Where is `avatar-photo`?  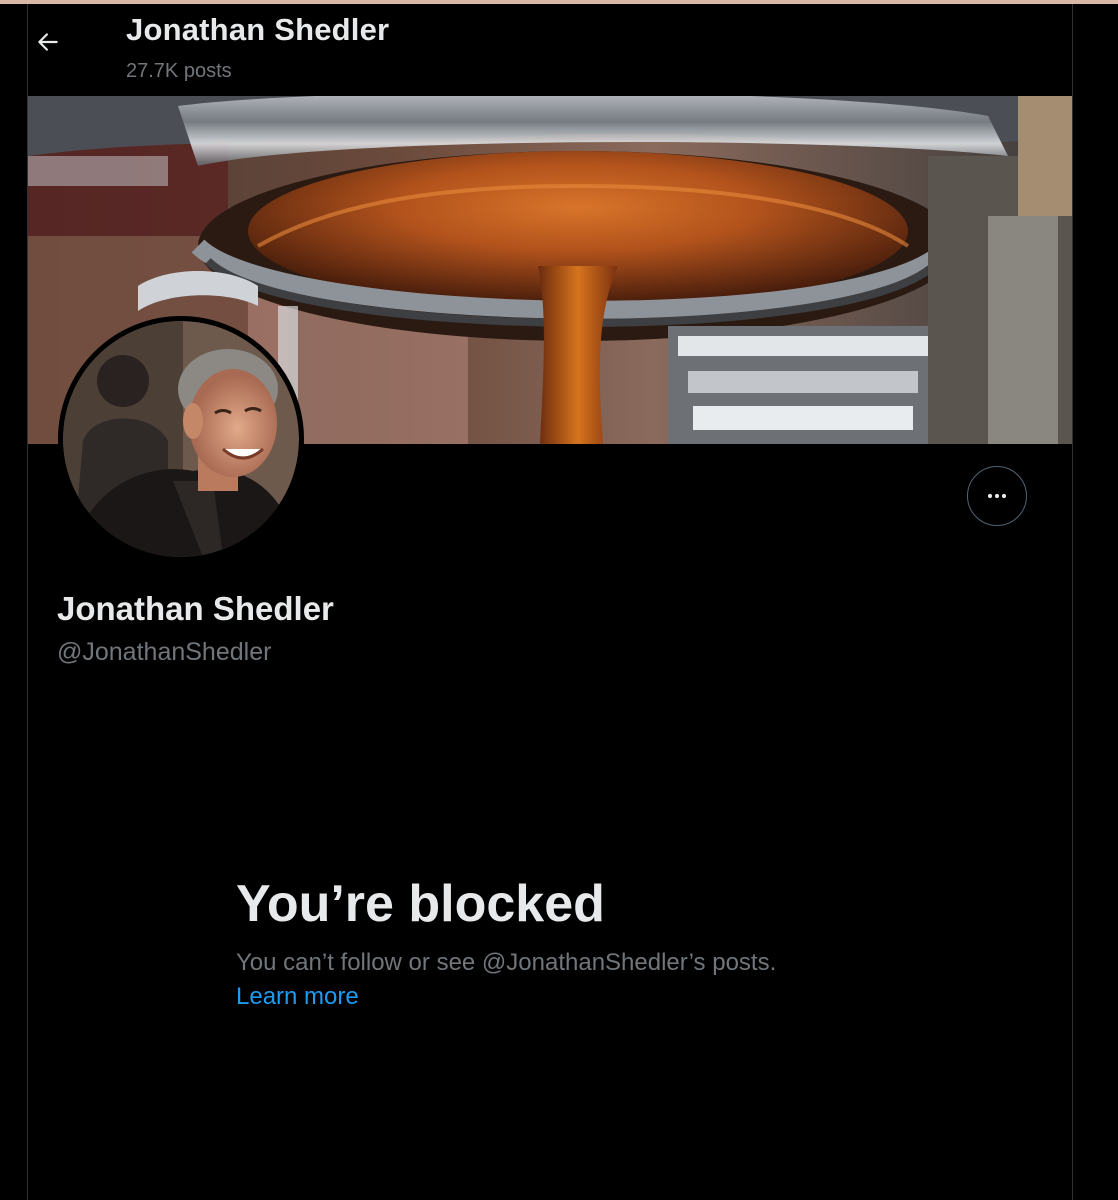 avatar-photo is located at coordinates (181, 439).